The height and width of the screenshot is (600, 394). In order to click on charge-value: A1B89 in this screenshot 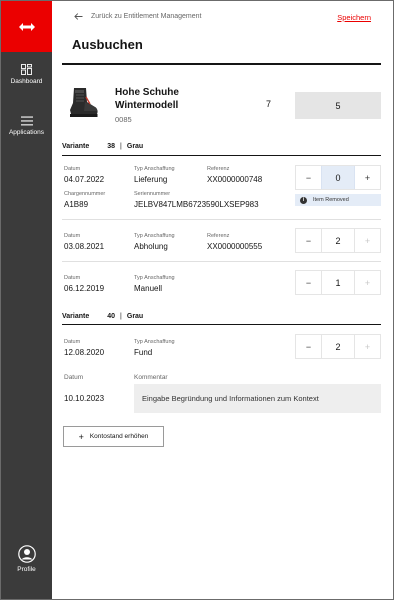, I will do `click(76, 204)`.